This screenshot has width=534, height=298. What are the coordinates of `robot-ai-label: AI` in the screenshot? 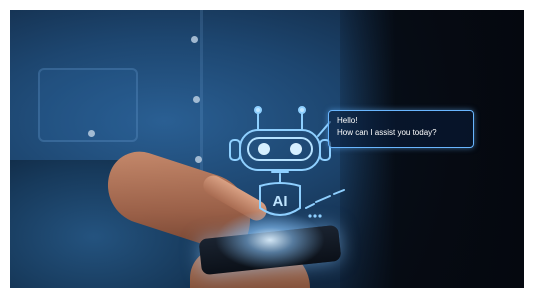 It's located at (280, 201).